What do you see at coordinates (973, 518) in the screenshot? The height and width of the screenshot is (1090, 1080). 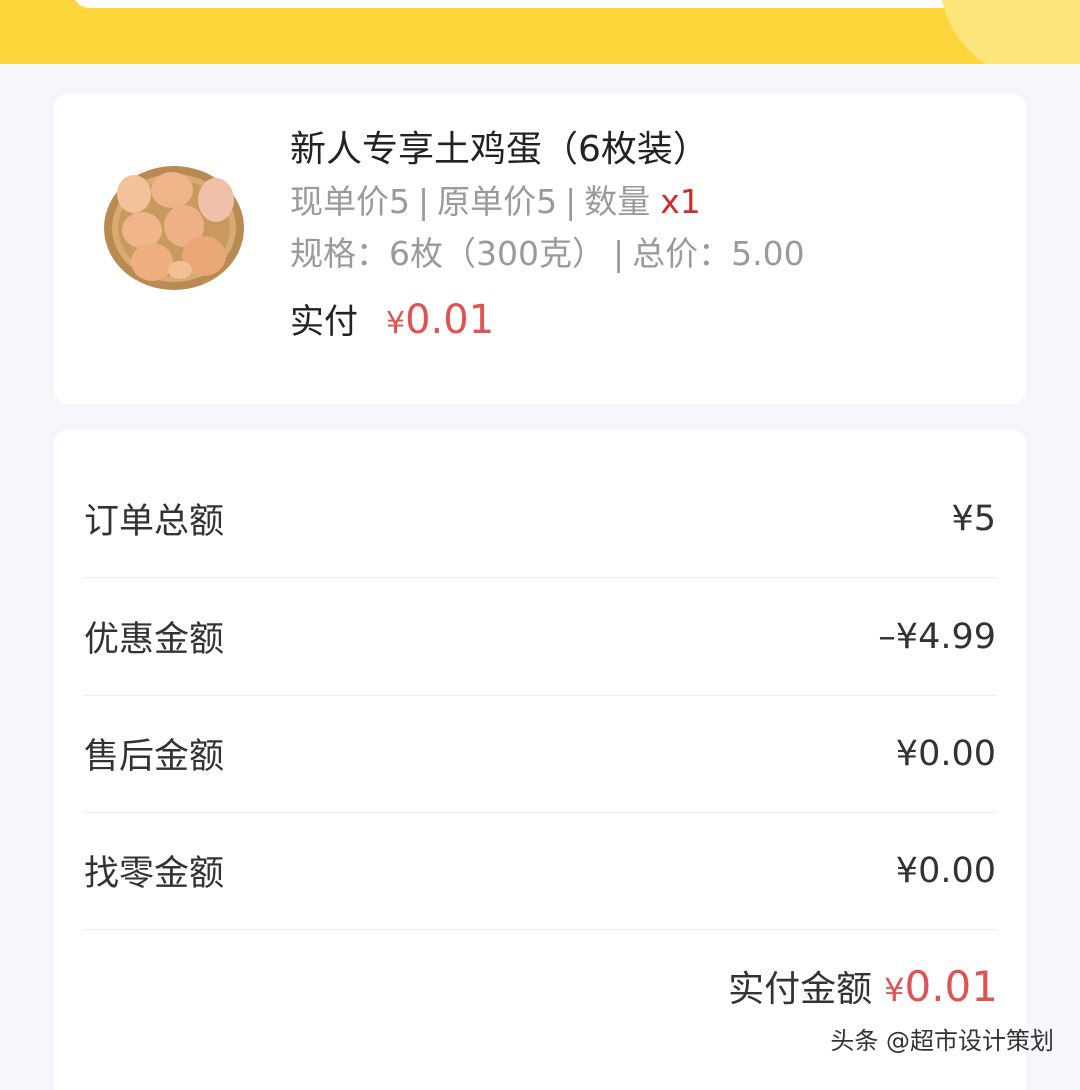 I see `row-value: ¥5` at bounding box center [973, 518].